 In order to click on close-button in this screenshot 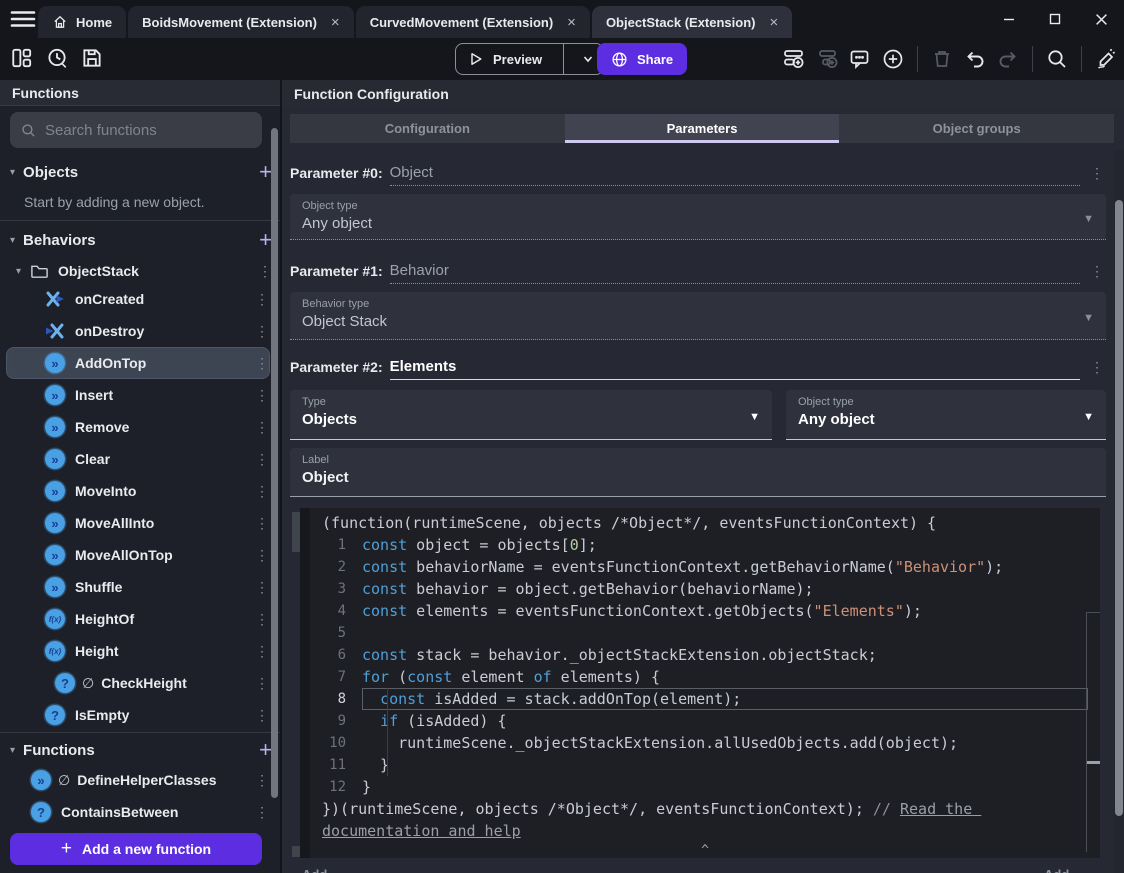, I will do `click(1101, 19)`.